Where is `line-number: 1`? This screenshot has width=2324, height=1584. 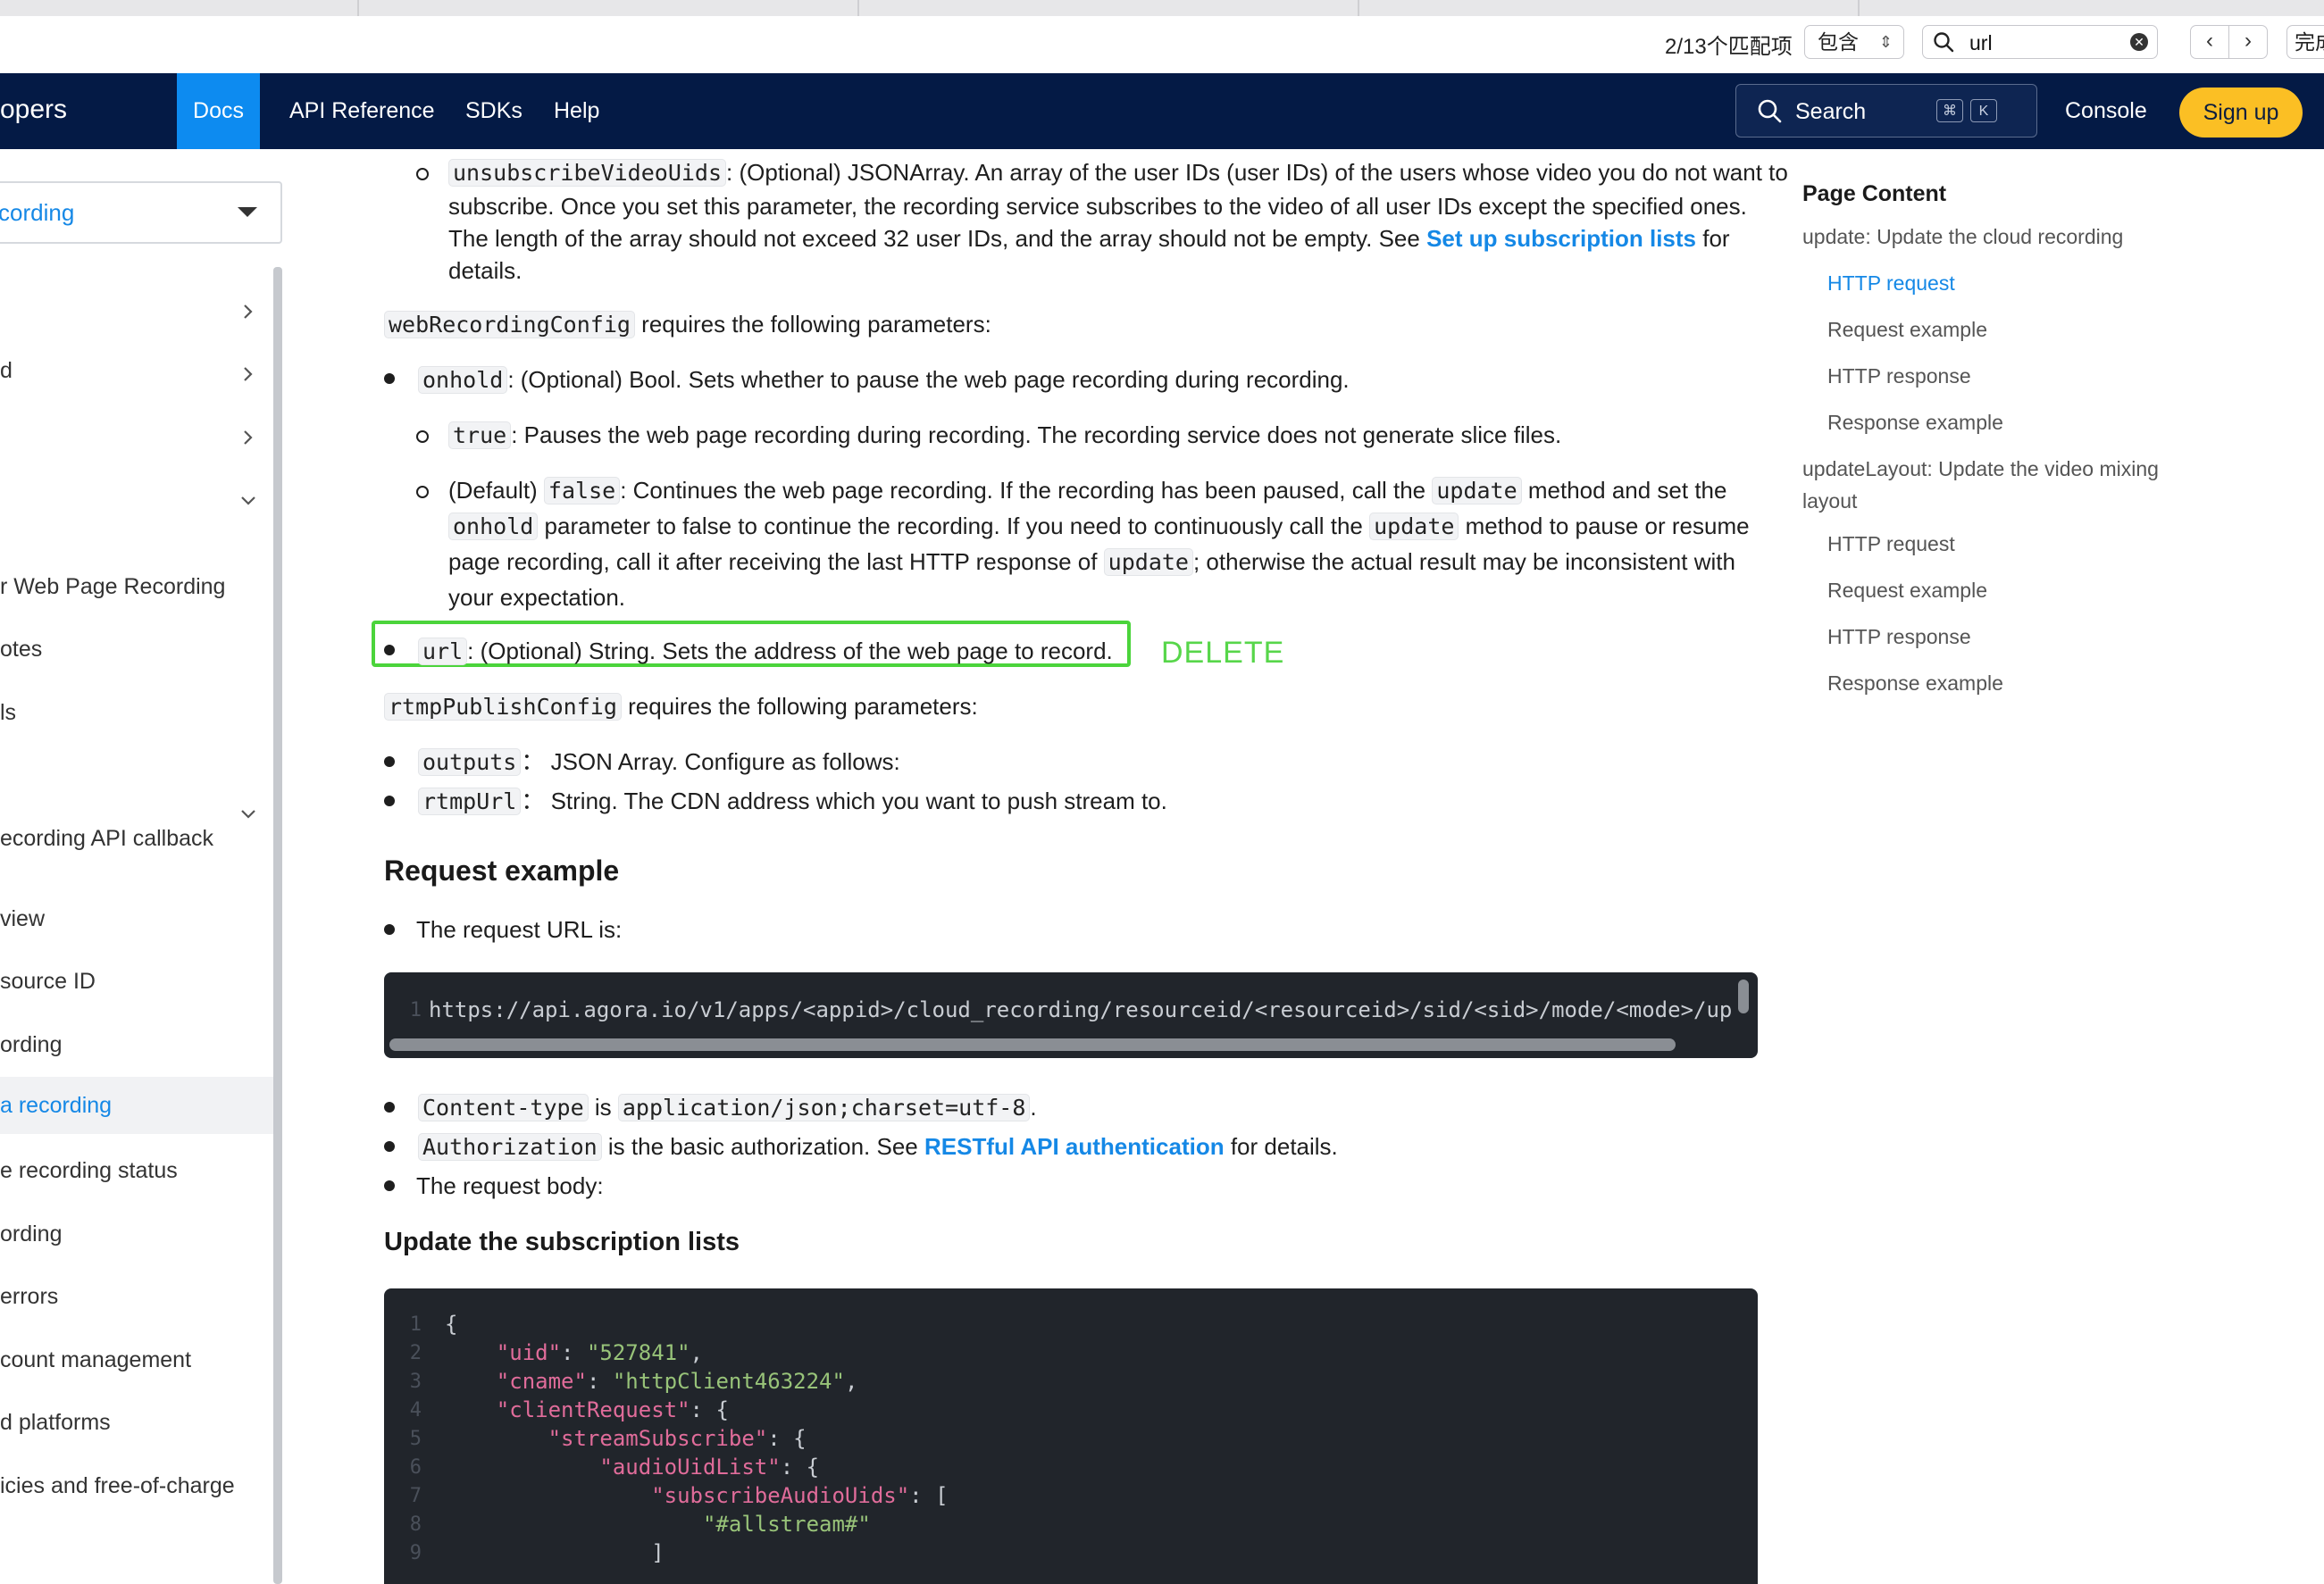 line-number: 1 is located at coordinates (415, 1010).